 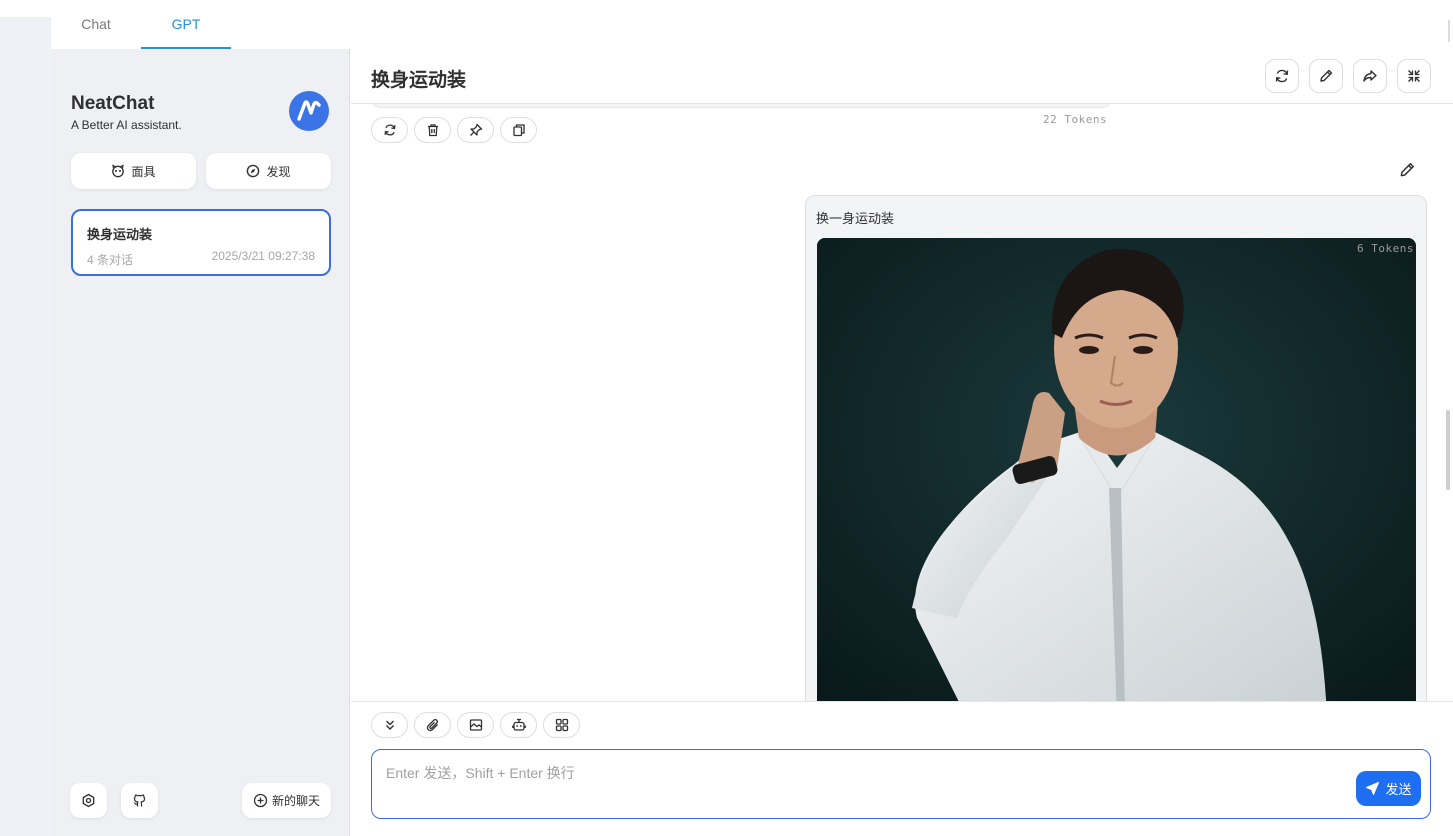 I want to click on mask-button-label: 面具, so click(x=143, y=171).